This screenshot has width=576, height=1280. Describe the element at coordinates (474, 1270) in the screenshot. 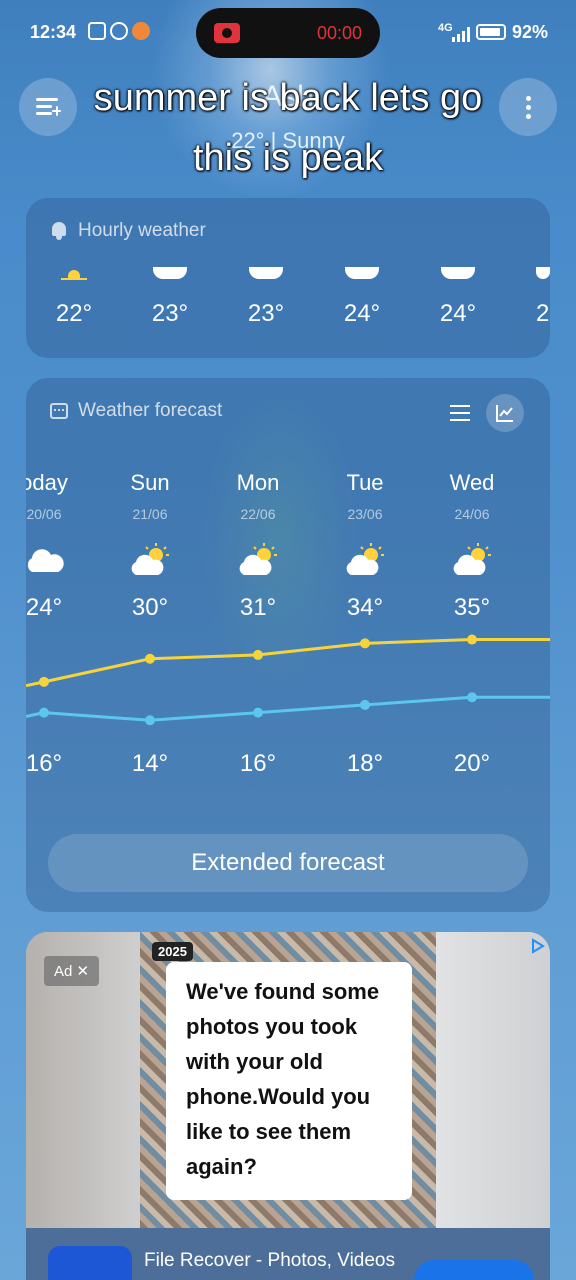

I see `ad-install-button` at that location.